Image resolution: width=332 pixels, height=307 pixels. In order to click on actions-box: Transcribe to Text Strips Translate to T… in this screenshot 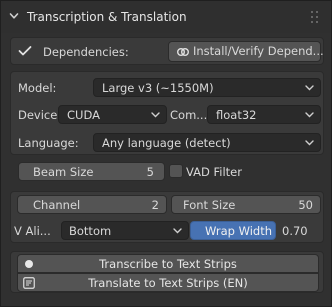, I will do `click(167, 272)`.